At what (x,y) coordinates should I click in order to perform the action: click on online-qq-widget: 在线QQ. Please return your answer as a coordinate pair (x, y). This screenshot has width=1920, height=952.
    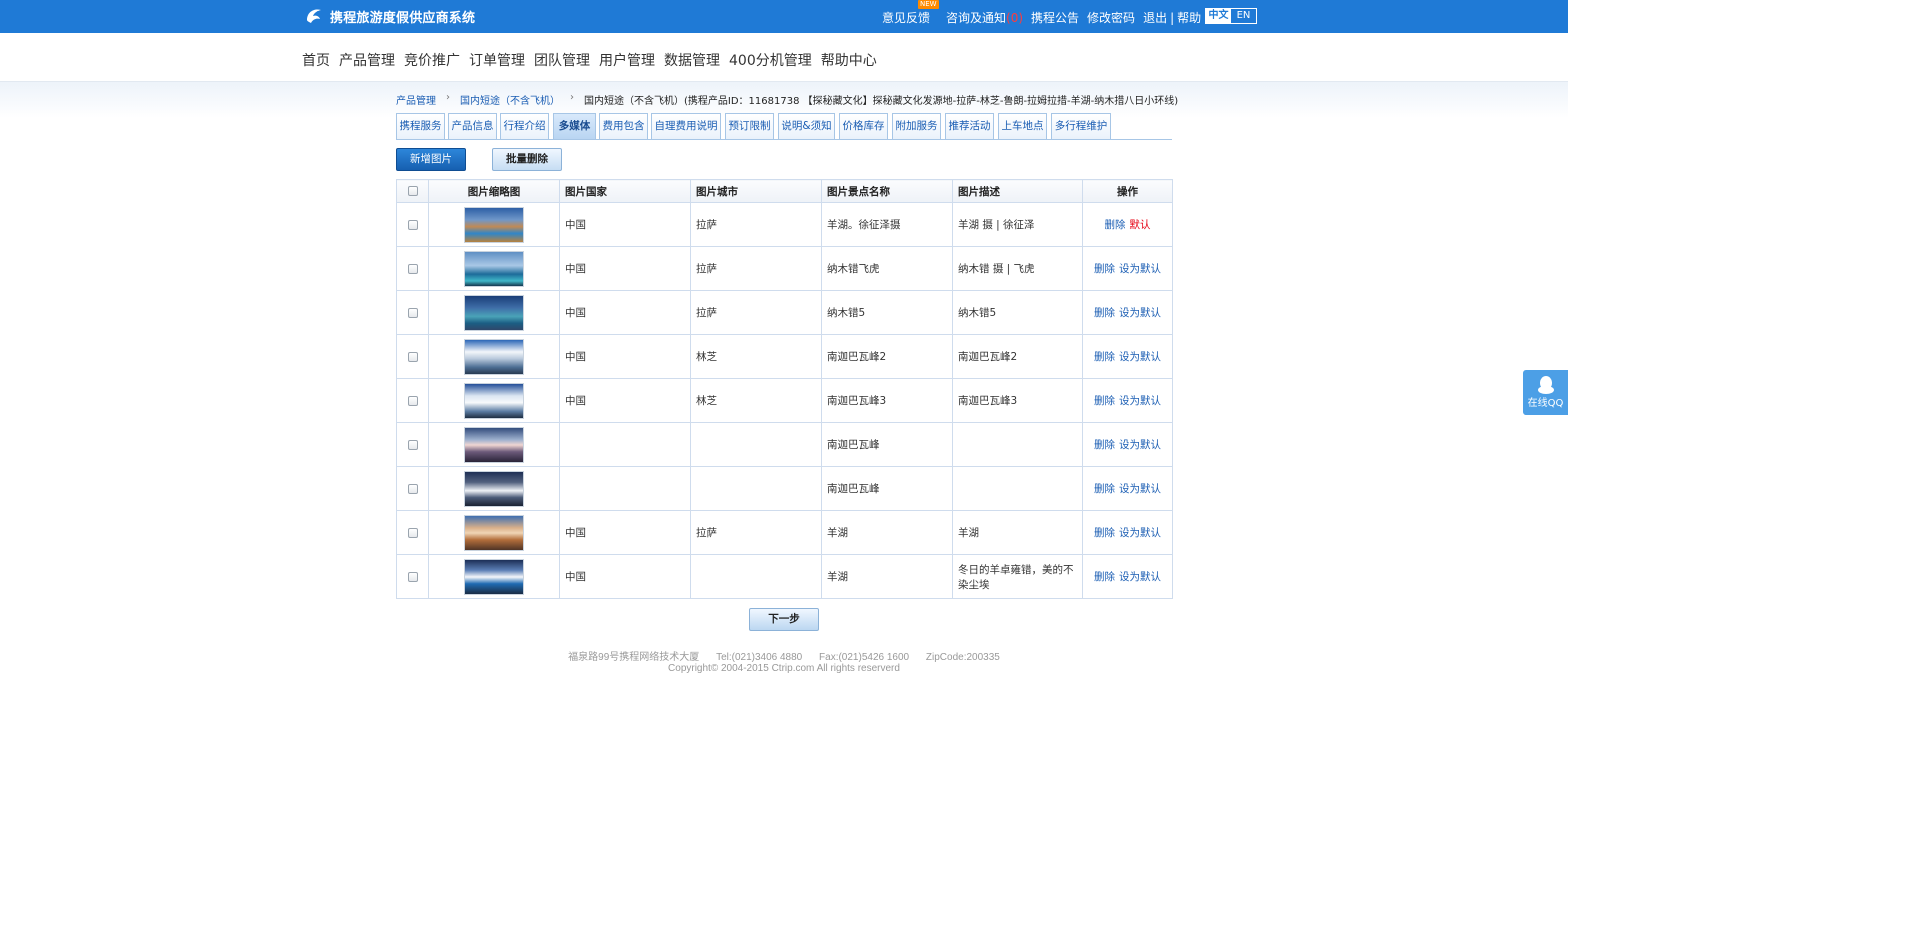
    Looking at the image, I should click on (1545, 392).